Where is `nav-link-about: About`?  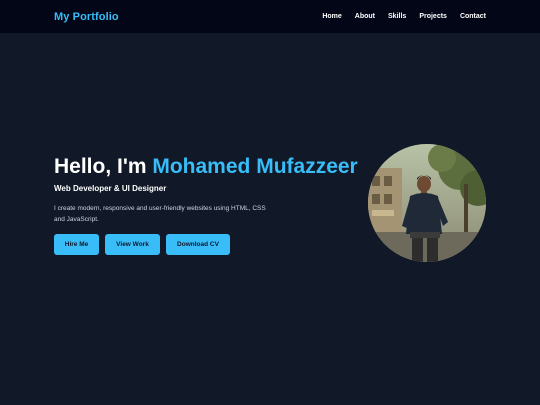
nav-link-about: About is located at coordinates (365, 16).